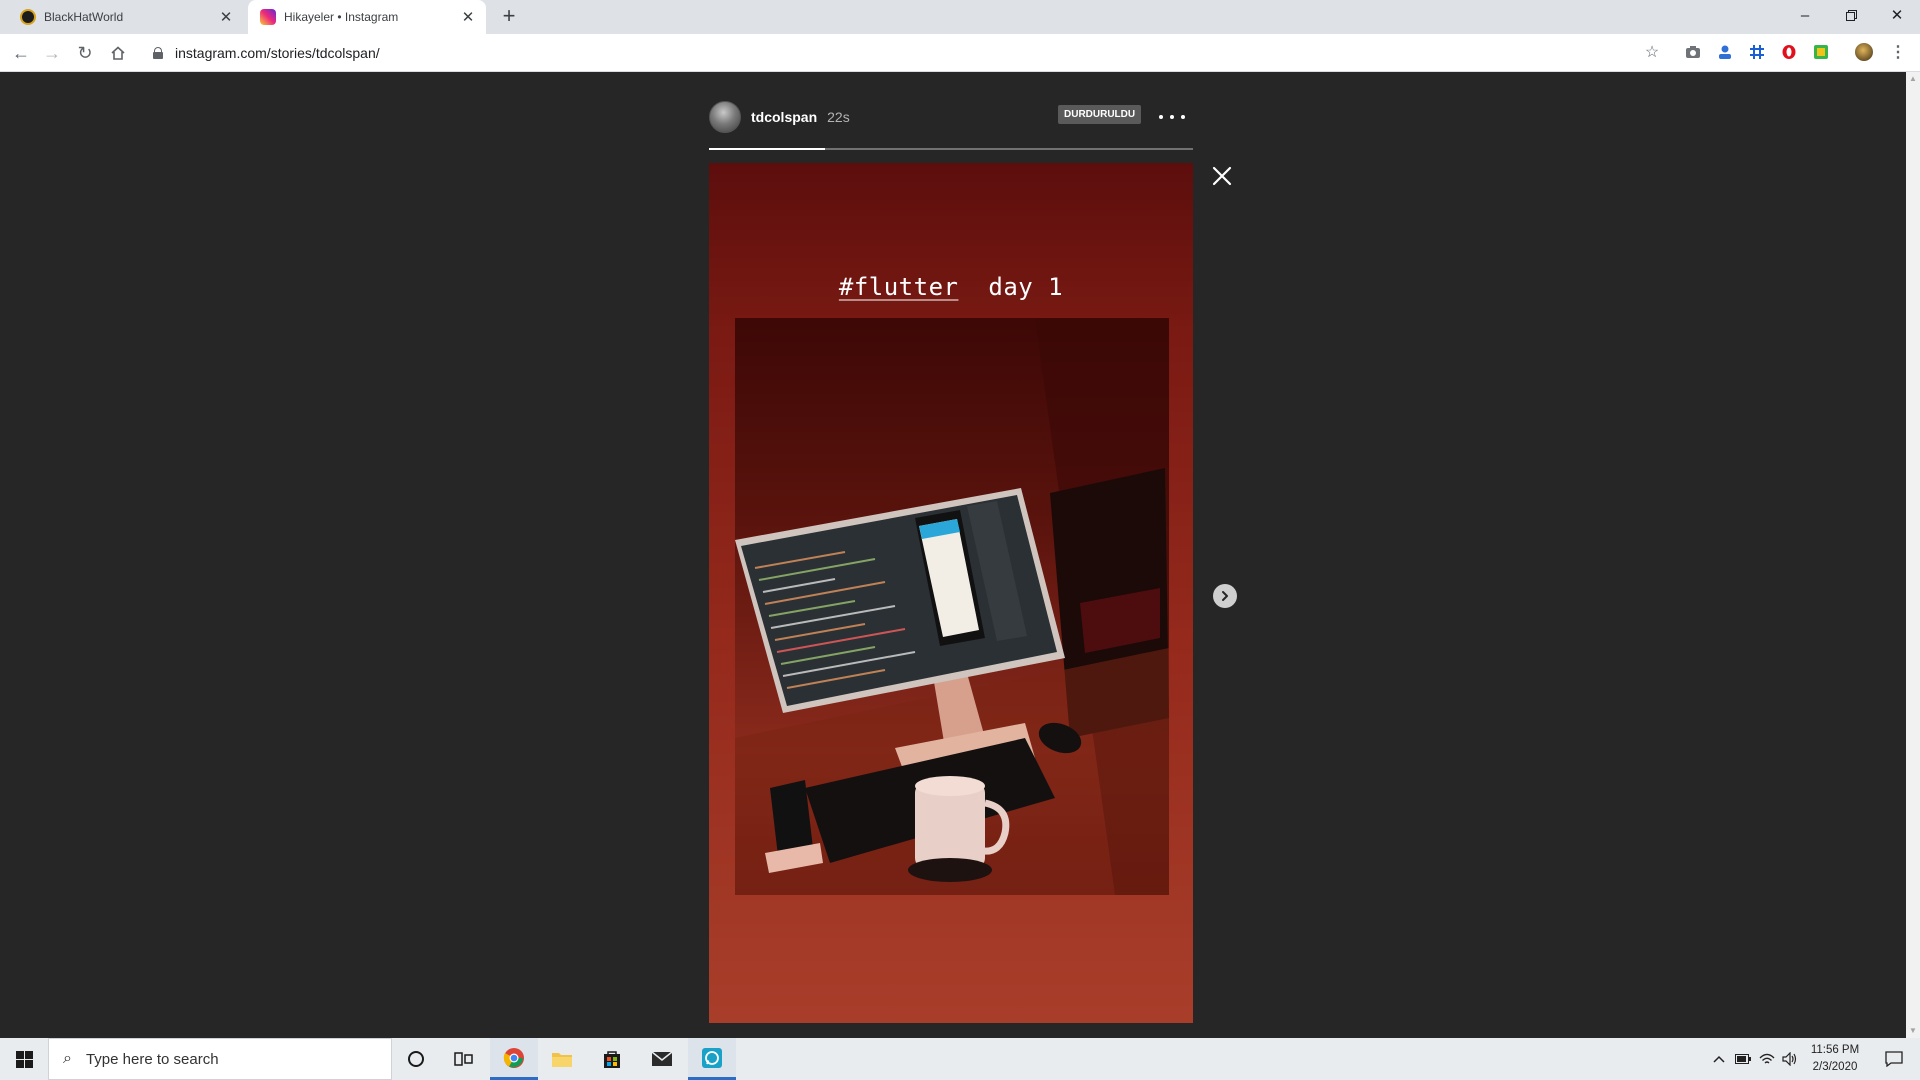 This screenshot has width=1920, height=1080. Describe the element at coordinates (21, 53) in the screenshot. I see `back-arrow-icon: ←` at that location.